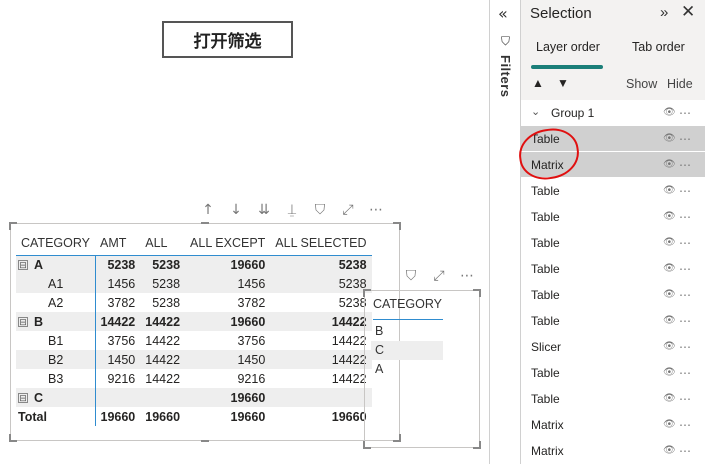 This screenshot has width=705, height=464. What do you see at coordinates (228, 359) in the screenshot?
I see `cell-all-except: 1450` at bounding box center [228, 359].